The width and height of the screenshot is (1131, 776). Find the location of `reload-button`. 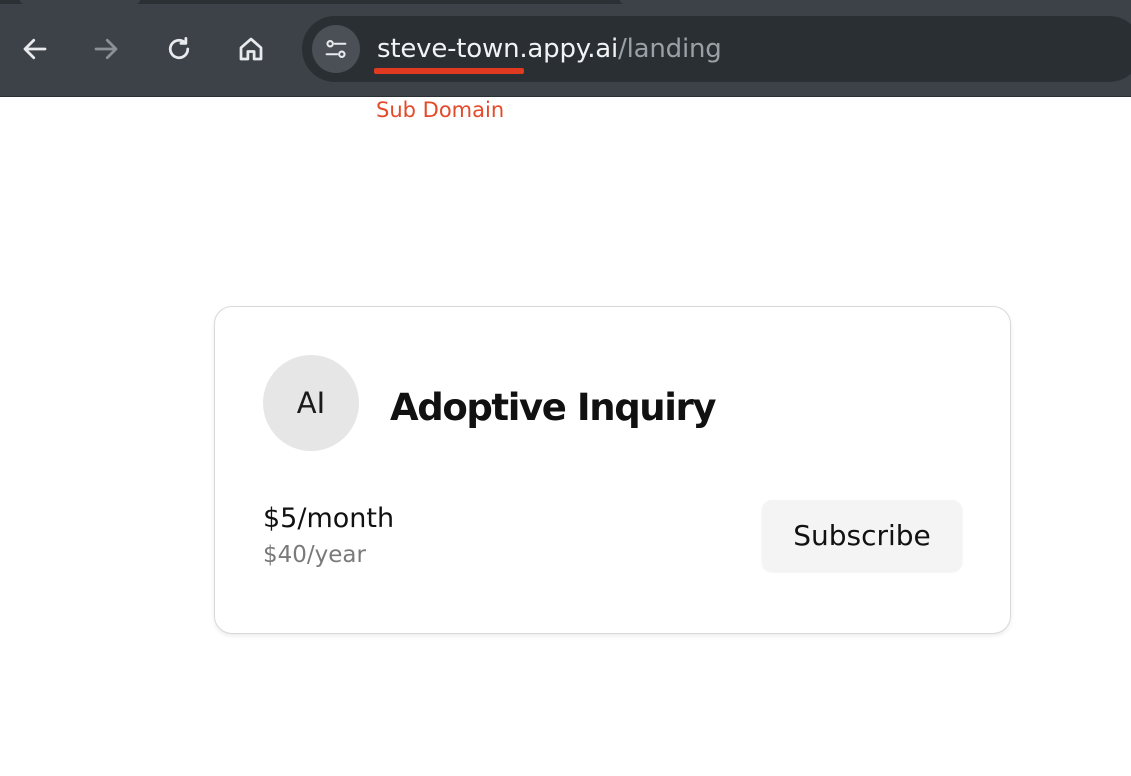

reload-button is located at coordinates (179, 49).